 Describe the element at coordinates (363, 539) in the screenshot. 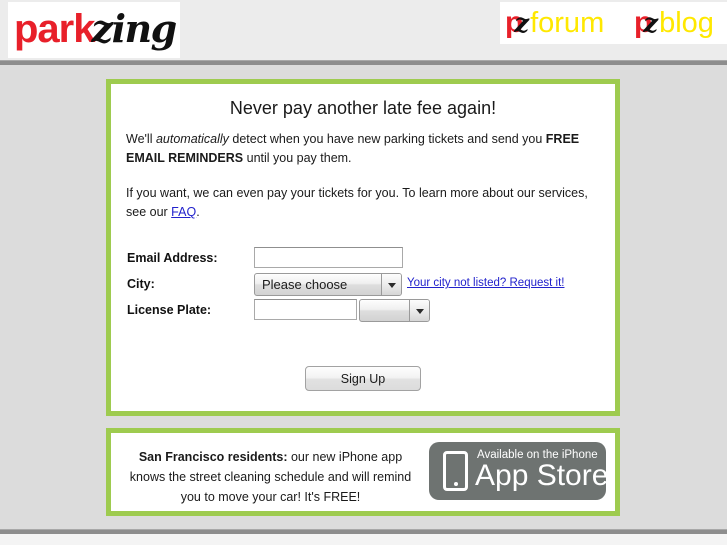

I see `footer-area` at that location.